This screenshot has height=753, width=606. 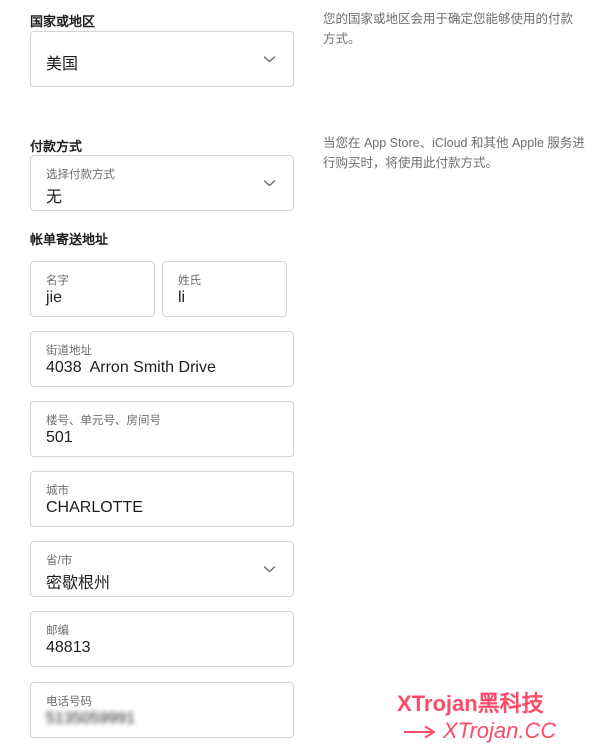 What do you see at coordinates (162, 183) in the screenshot?
I see `payment-method-select: 选择付款方式 无` at bounding box center [162, 183].